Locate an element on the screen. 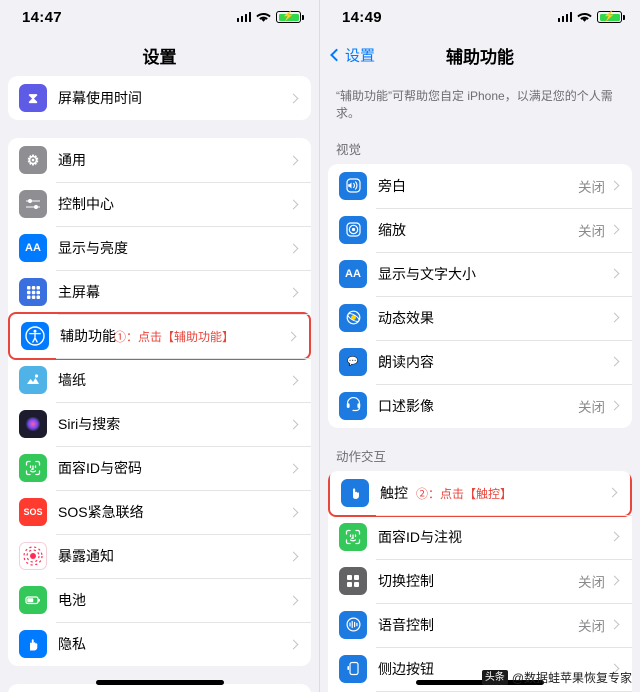 The image size is (640, 692). settings-row-faceid-passcode: 面容ID与密码 is located at coordinates (159, 468).